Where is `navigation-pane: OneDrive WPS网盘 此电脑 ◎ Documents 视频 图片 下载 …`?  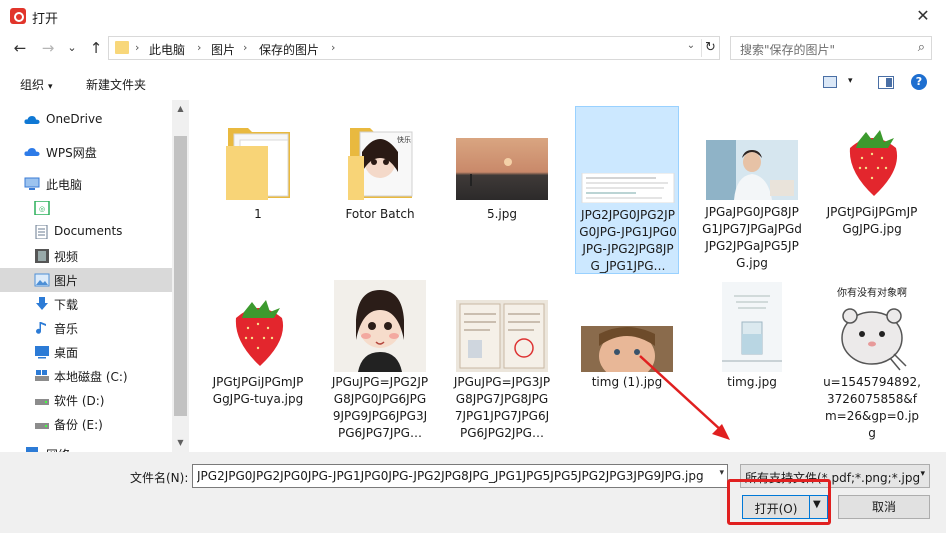 navigation-pane: OneDrive WPS网盘 此电脑 ◎ Documents 视频 图片 下载 … is located at coordinates (86, 276).